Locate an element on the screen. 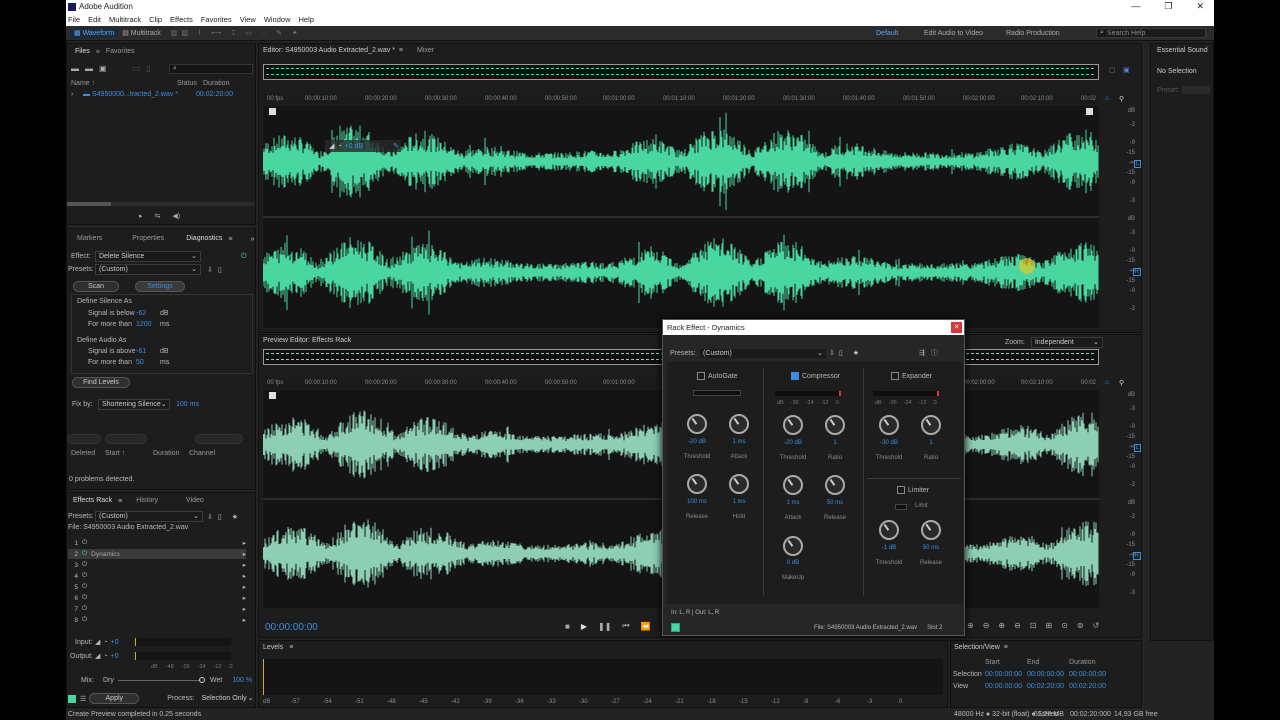 This screenshot has height=720, width=1280. below-value: -62 is located at coordinates (148, 313).